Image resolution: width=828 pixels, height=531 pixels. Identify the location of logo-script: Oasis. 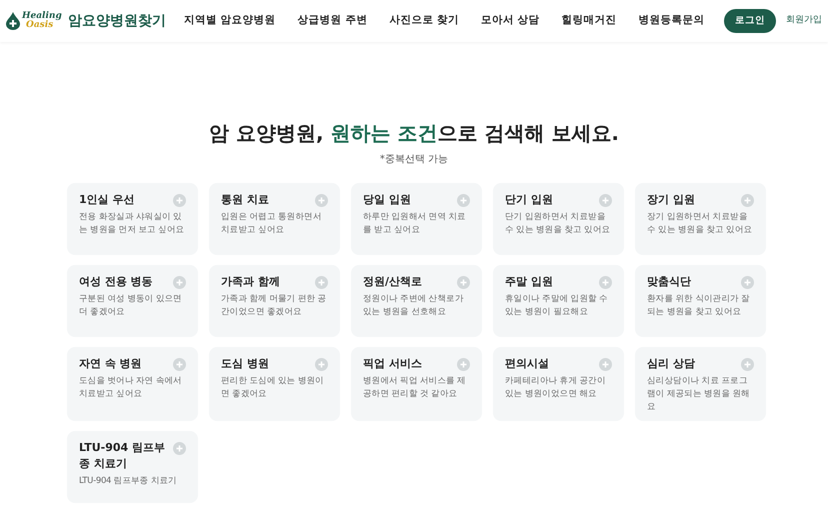
(39, 25).